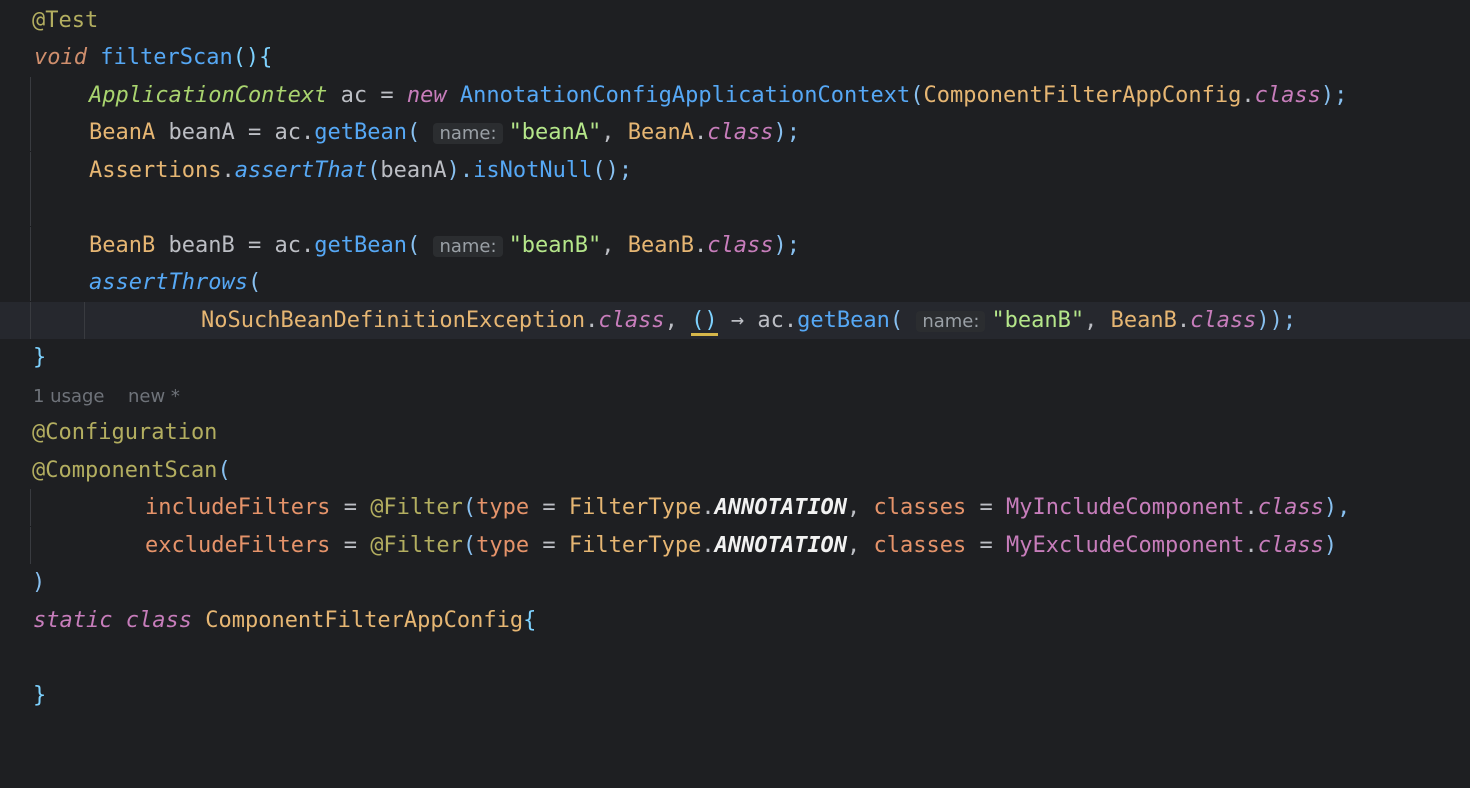  What do you see at coordinates (735, 57) in the screenshot?
I see `code-line: void filterScan(){` at bounding box center [735, 57].